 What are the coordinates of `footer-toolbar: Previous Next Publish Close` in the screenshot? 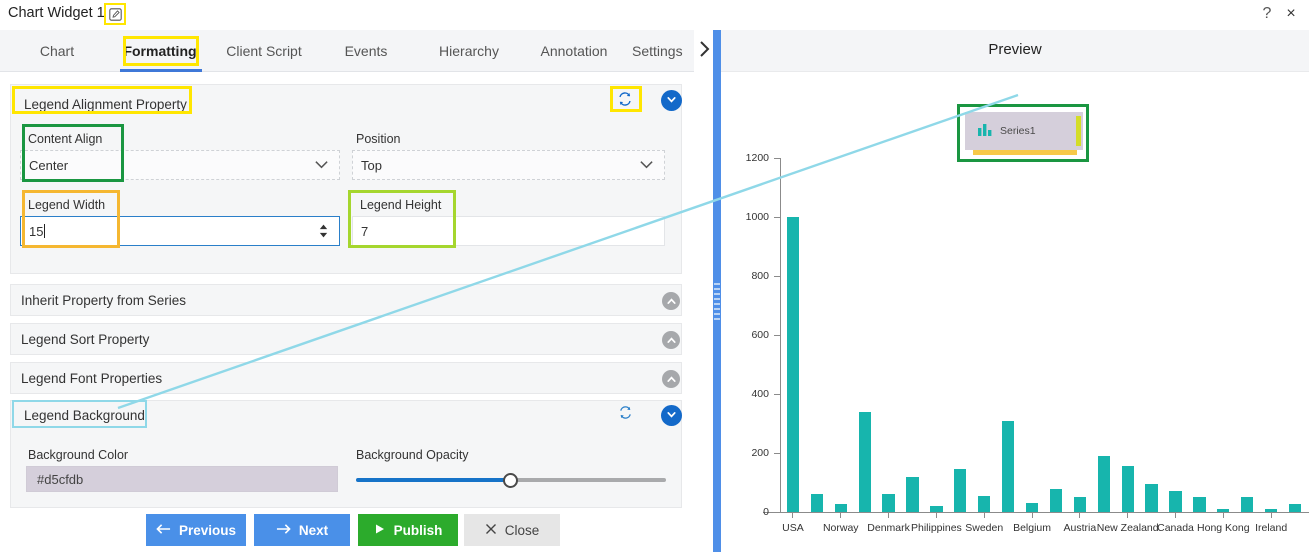 It's located at (358, 530).